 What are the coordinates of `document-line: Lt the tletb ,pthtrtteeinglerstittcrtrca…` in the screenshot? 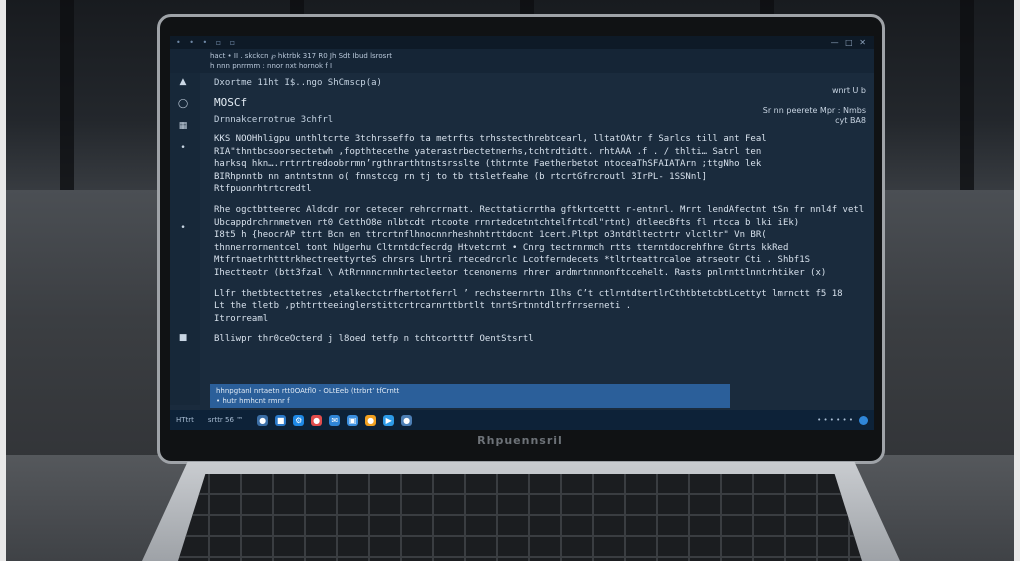 It's located at (423, 306).